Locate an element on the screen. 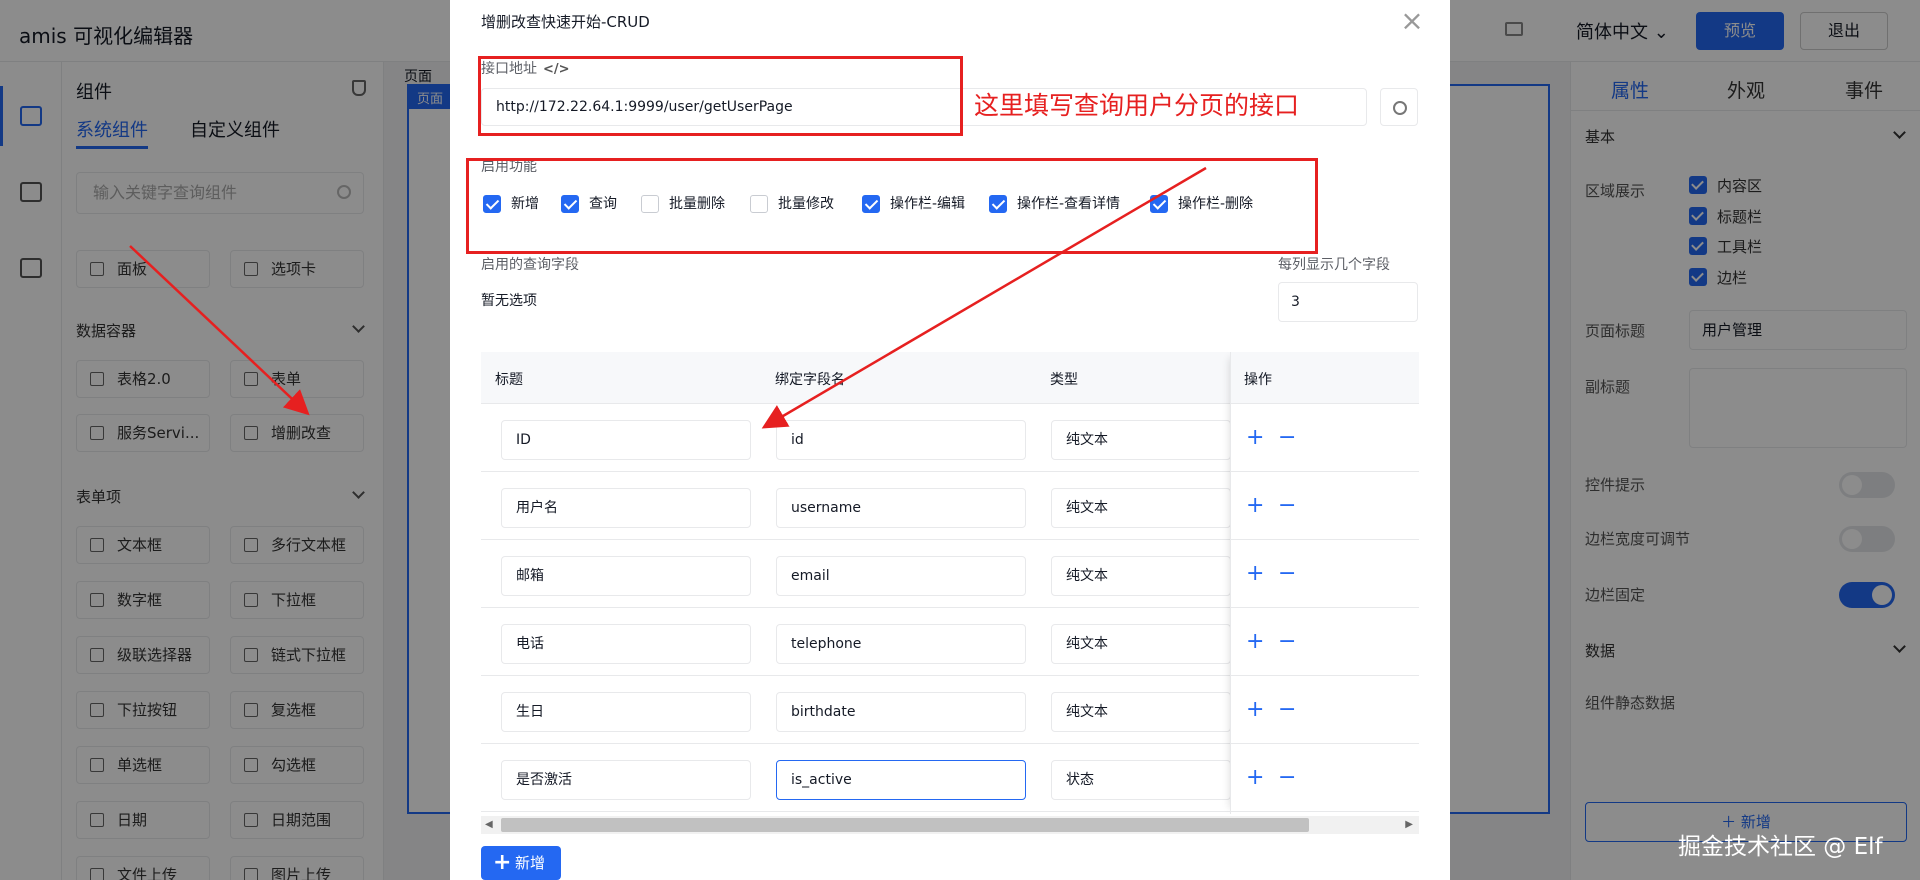 This screenshot has width=1920, height=880. title-input: 邮箱 is located at coordinates (626, 576).